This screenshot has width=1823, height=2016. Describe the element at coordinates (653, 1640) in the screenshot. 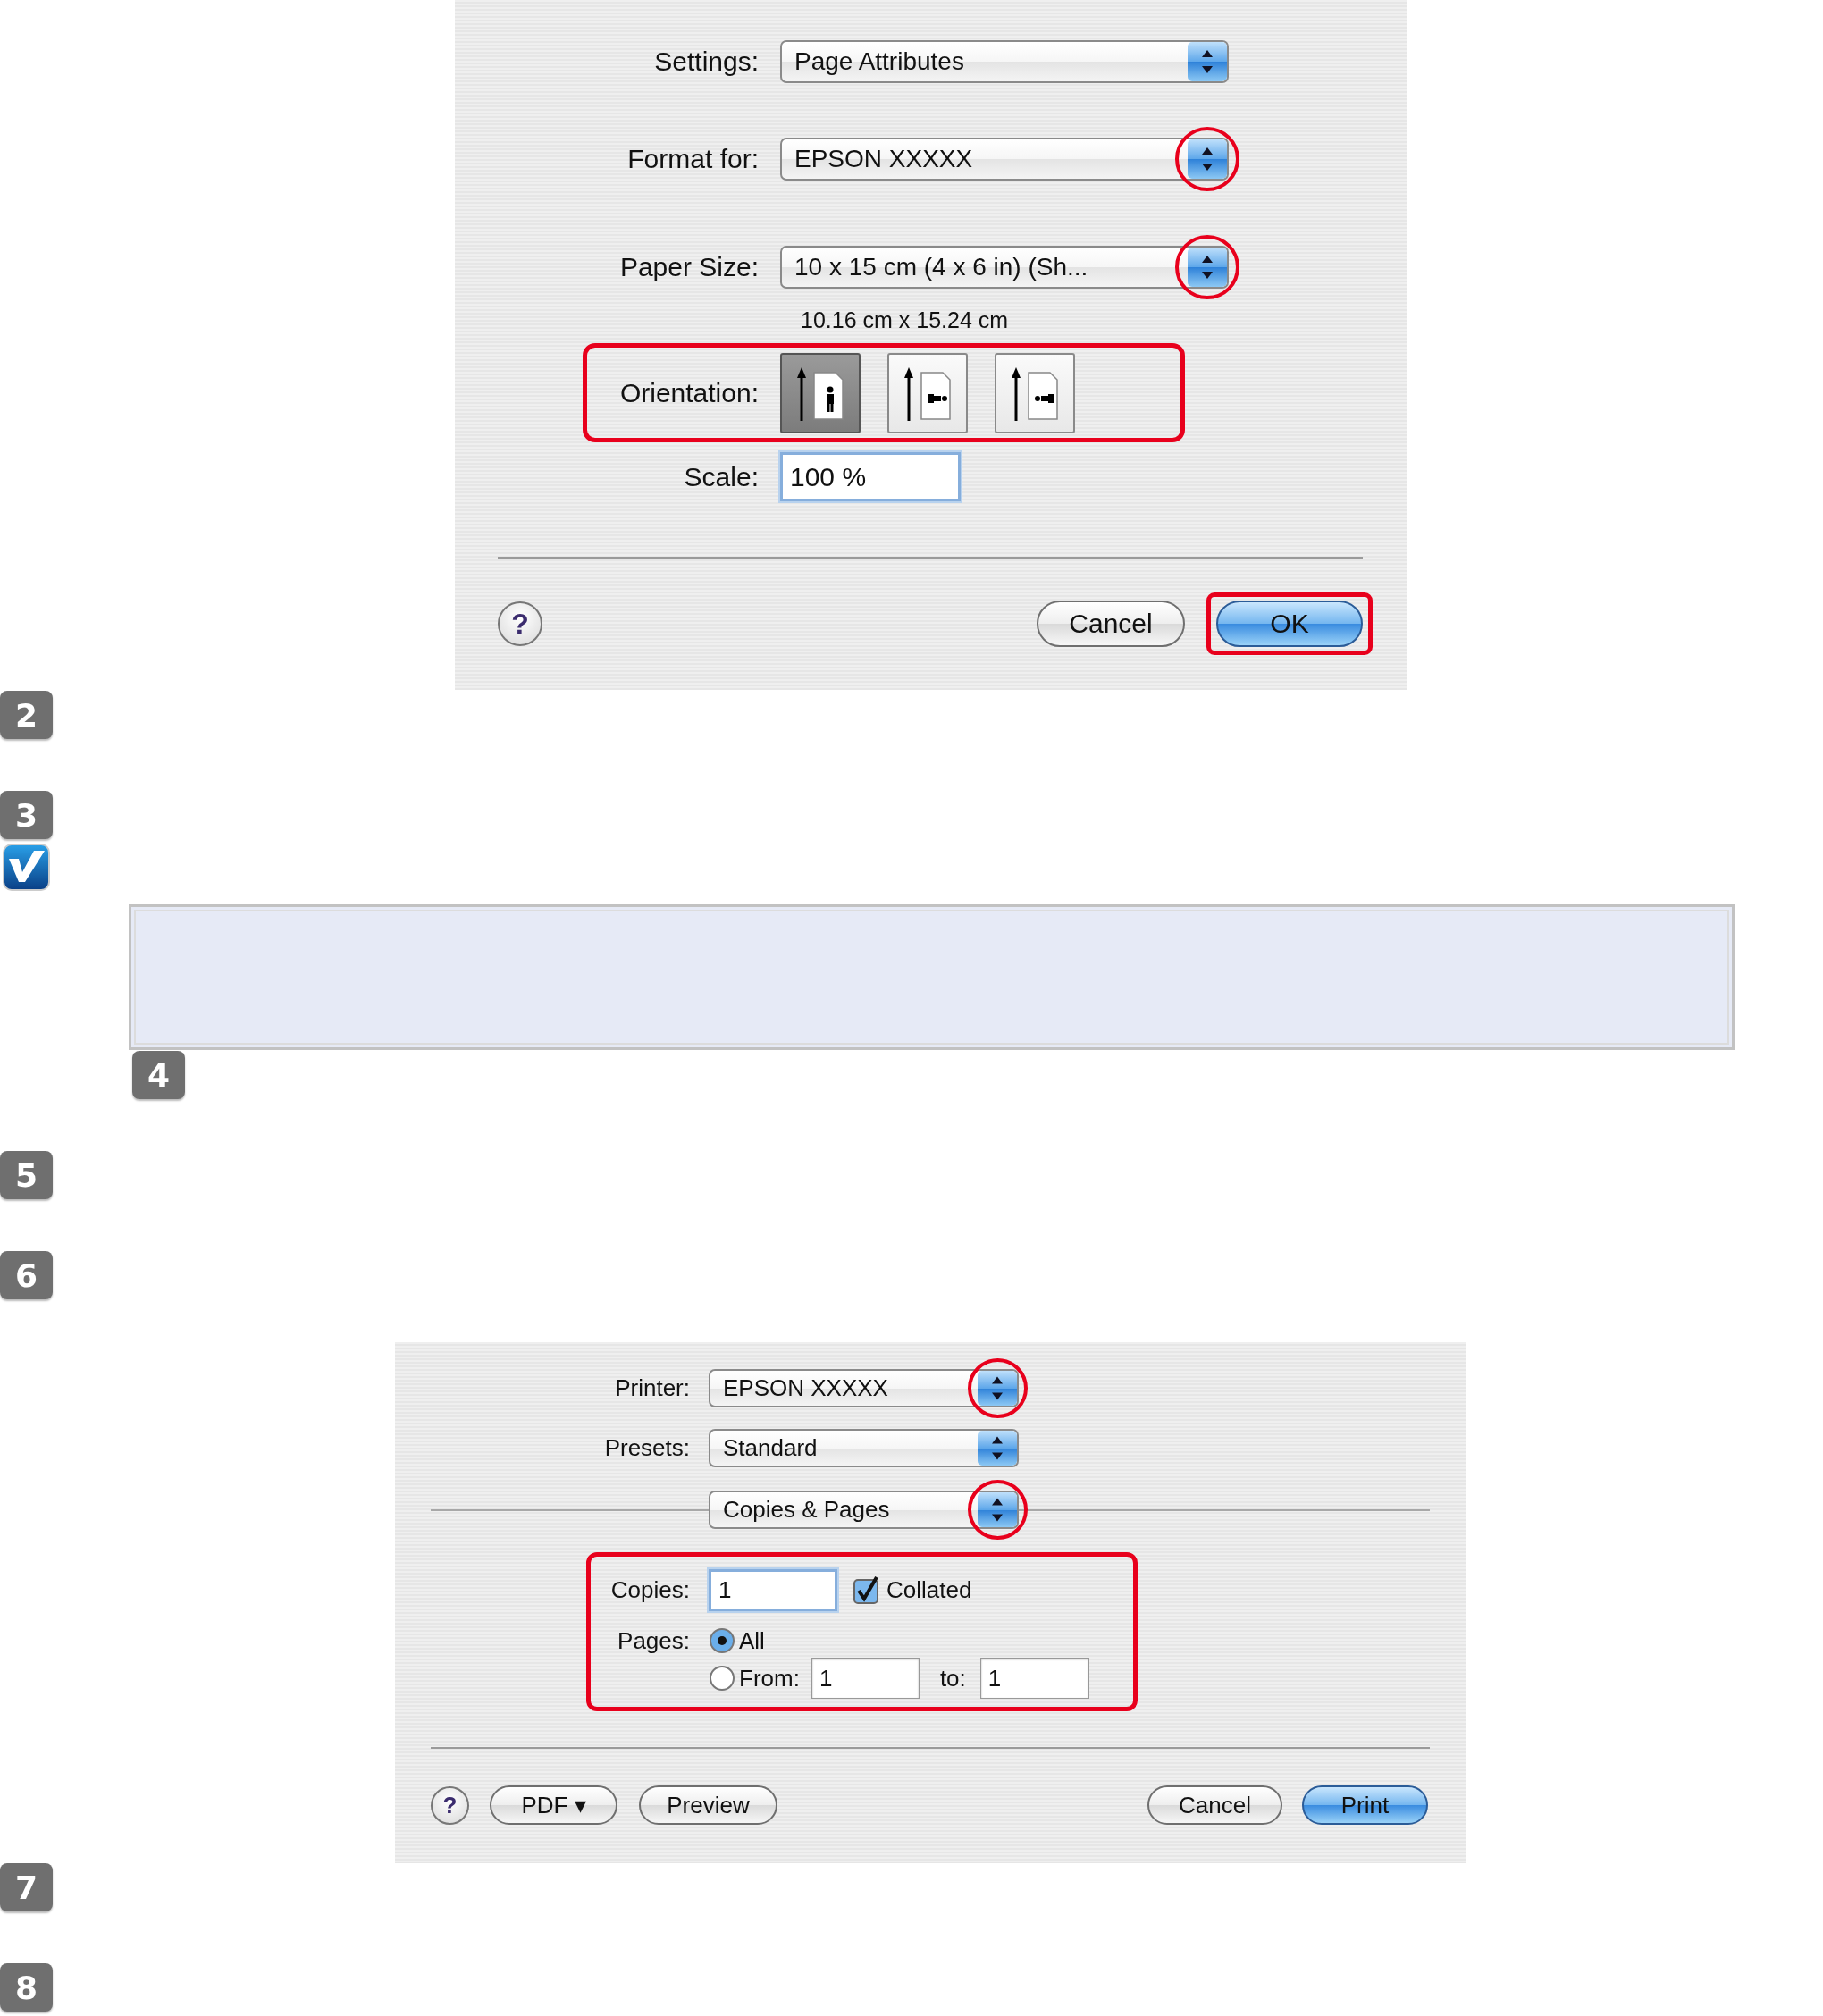

I see `field-label: Pages:` at that location.